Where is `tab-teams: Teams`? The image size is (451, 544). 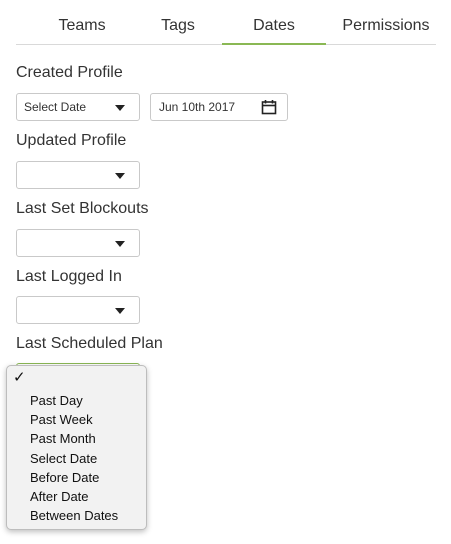 tab-teams: Teams is located at coordinates (82, 22).